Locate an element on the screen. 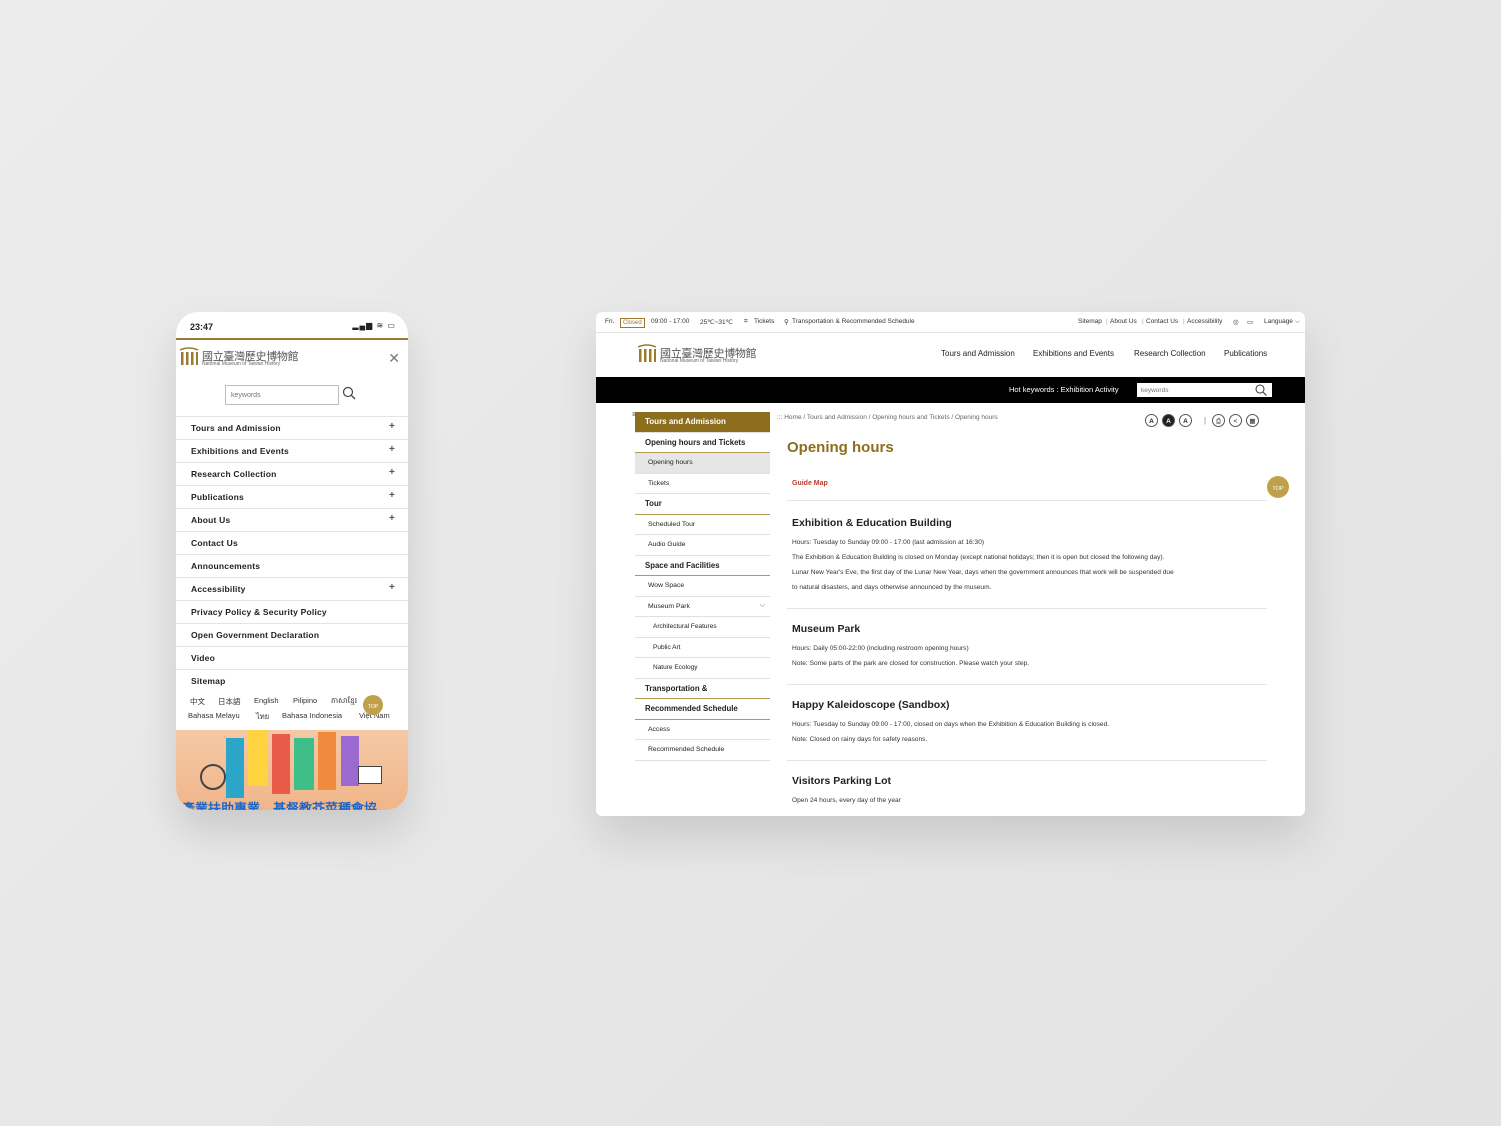 The width and height of the screenshot is (1501, 1126). language-link: 中文 is located at coordinates (197, 701).